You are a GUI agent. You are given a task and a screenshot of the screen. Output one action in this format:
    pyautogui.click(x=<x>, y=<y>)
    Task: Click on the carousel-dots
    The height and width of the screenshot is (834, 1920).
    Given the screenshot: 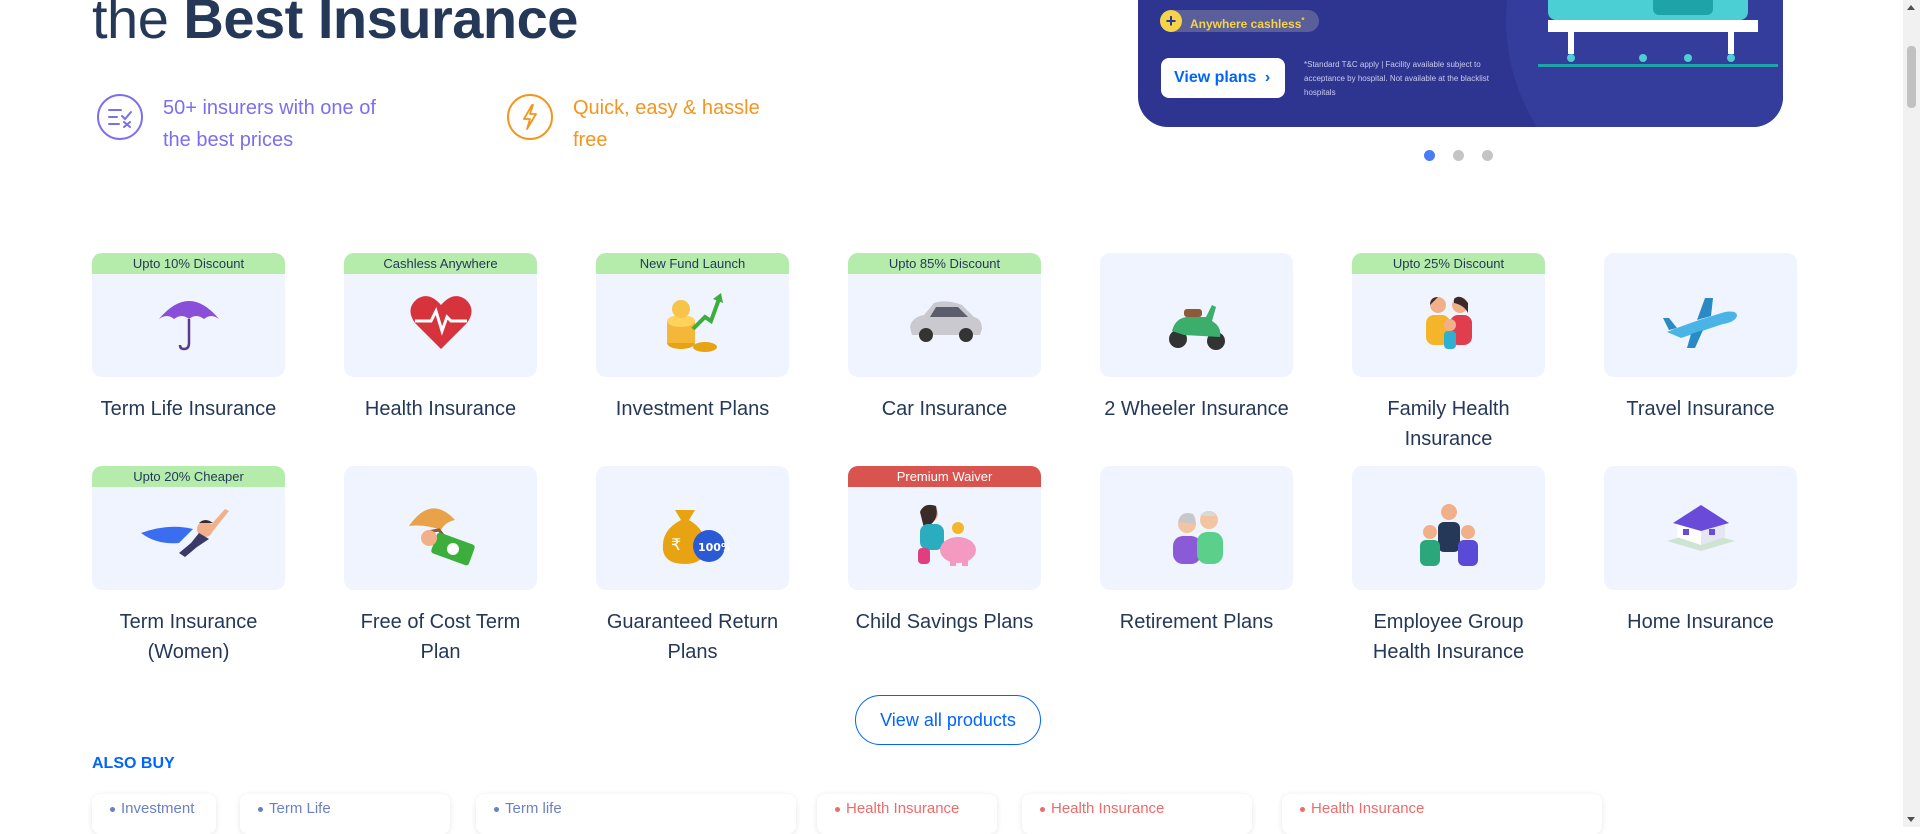 What is the action you would take?
    pyautogui.click(x=1458, y=155)
    